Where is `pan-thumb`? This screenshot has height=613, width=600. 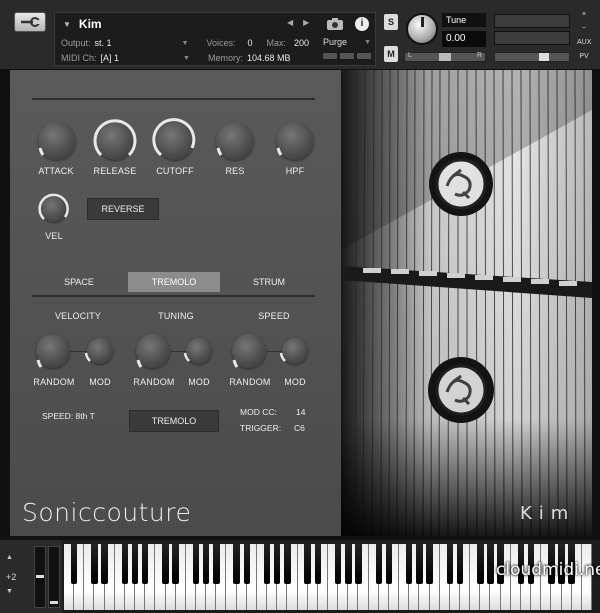 pan-thumb is located at coordinates (445, 57).